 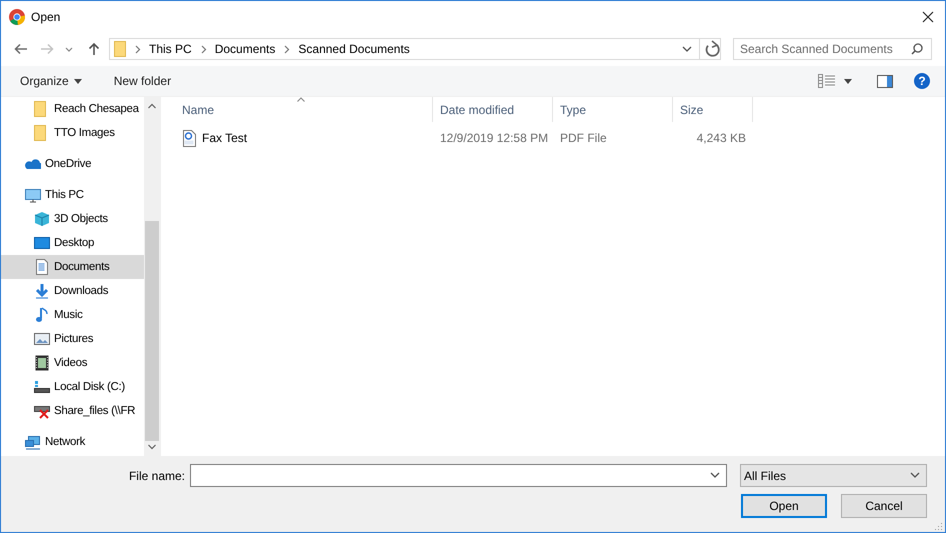 What do you see at coordinates (72, 267) in the screenshot?
I see `sidebar-item: Documents` at bounding box center [72, 267].